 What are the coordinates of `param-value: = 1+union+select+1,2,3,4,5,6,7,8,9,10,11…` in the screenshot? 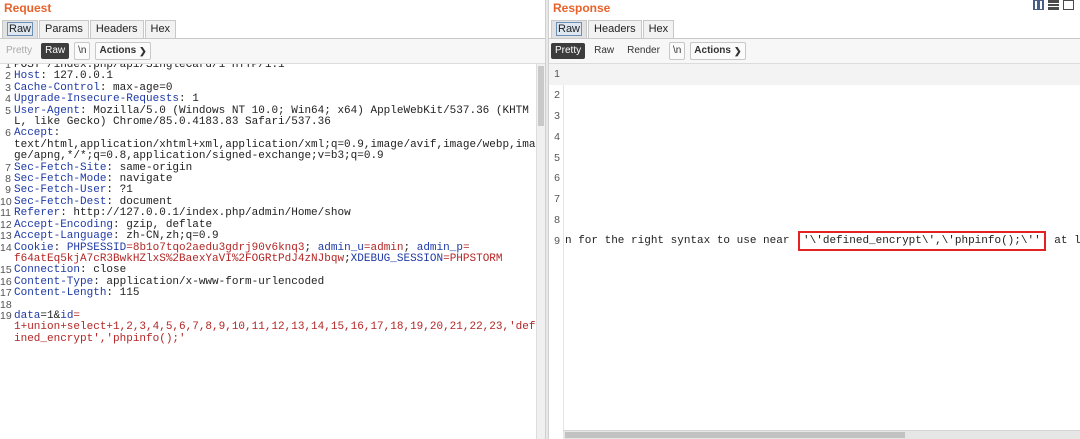 It's located at (275, 327).